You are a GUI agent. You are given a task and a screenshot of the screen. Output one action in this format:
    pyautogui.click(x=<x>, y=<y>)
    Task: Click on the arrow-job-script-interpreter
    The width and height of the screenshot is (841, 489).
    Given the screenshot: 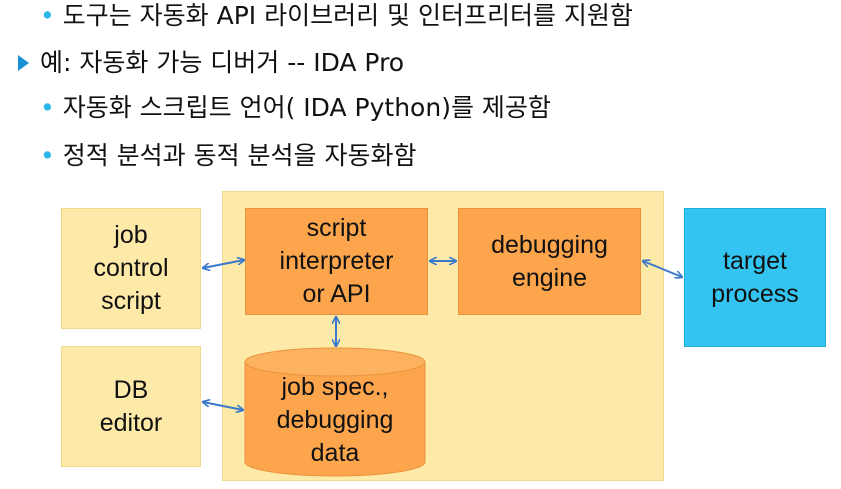 What is the action you would take?
    pyautogui.click(x=223, y=264)
    